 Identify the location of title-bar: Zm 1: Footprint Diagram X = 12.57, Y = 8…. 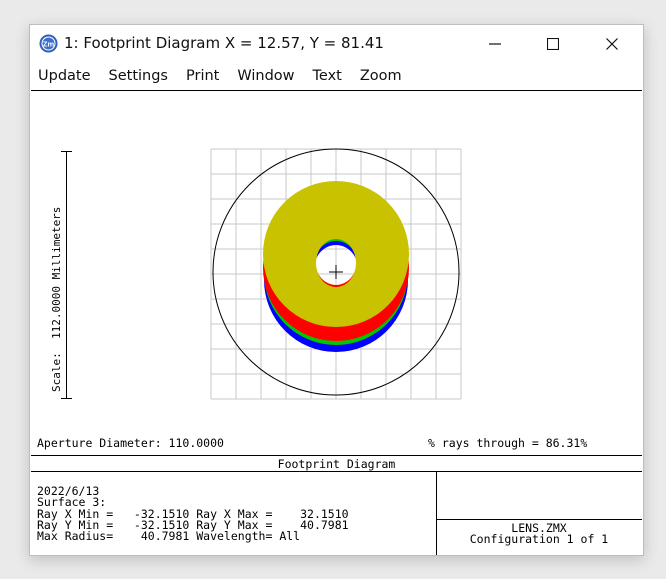
(336, 44).